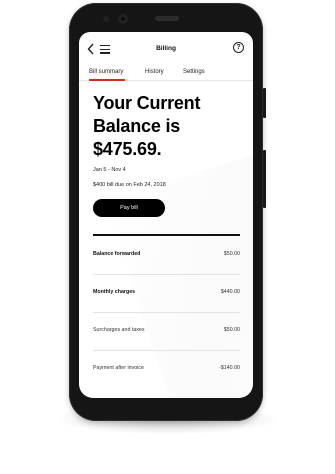  What do you see at coordinates (117, 254) in the screenshot?
I see `line-item-label: Balance forwarded` at bounding box center [117, 254].